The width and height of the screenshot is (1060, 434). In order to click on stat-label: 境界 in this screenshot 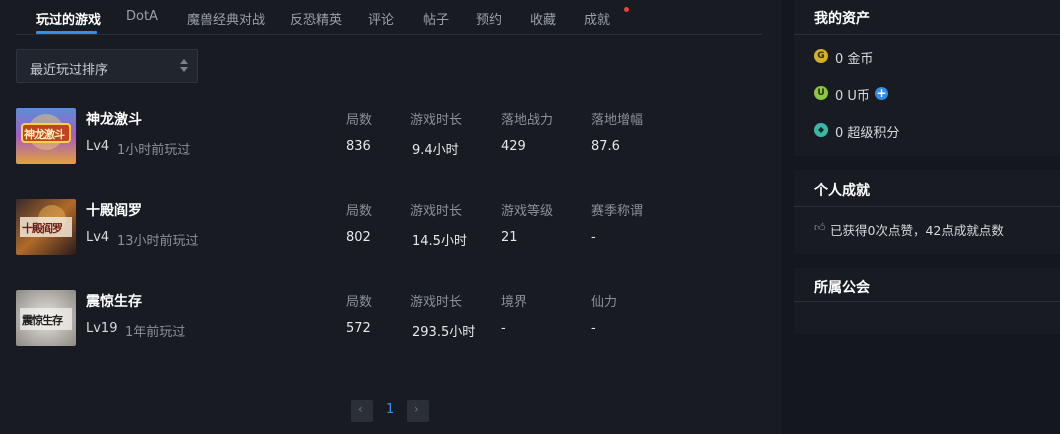, I will do `click(514, 302)`.